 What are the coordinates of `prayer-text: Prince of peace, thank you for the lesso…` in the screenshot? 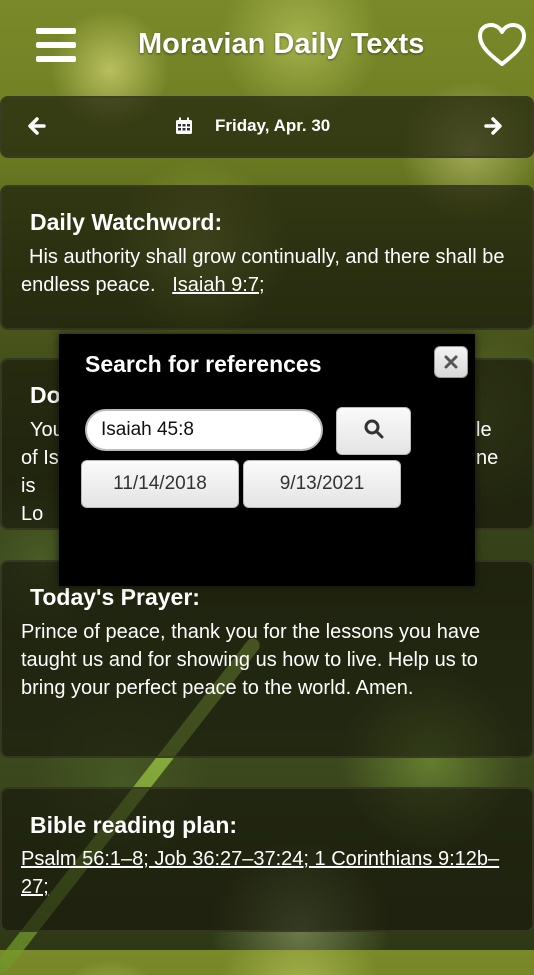 It's located at (251, 660).